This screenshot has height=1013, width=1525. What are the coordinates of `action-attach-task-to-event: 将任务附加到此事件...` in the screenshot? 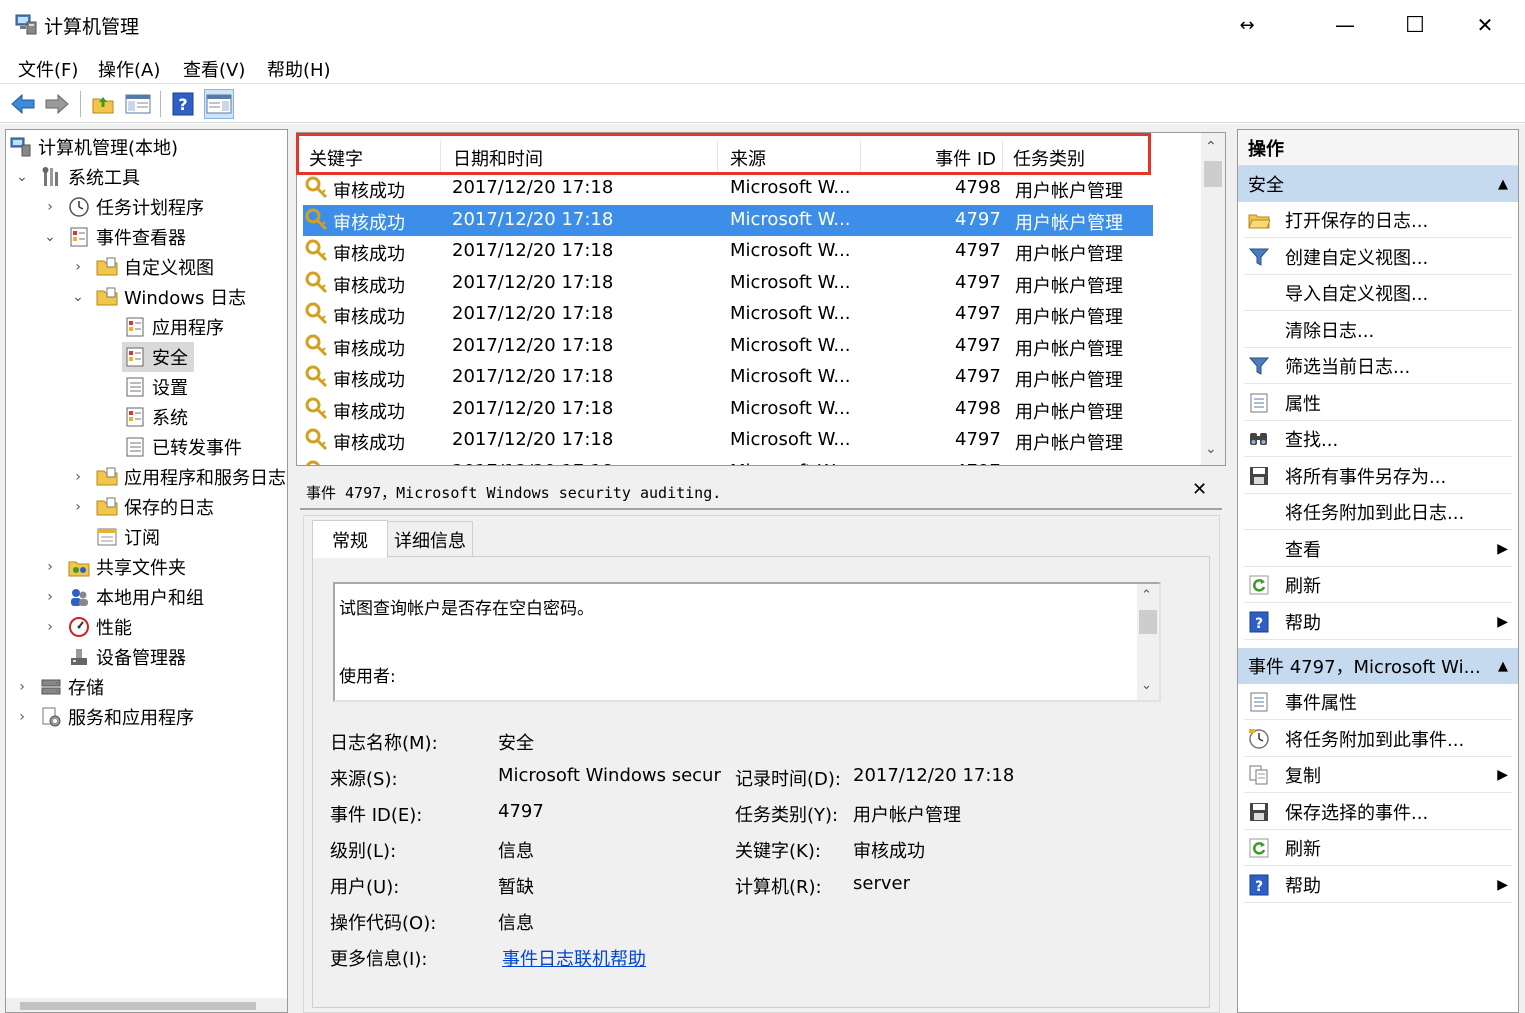 It's located at (1378, 739).